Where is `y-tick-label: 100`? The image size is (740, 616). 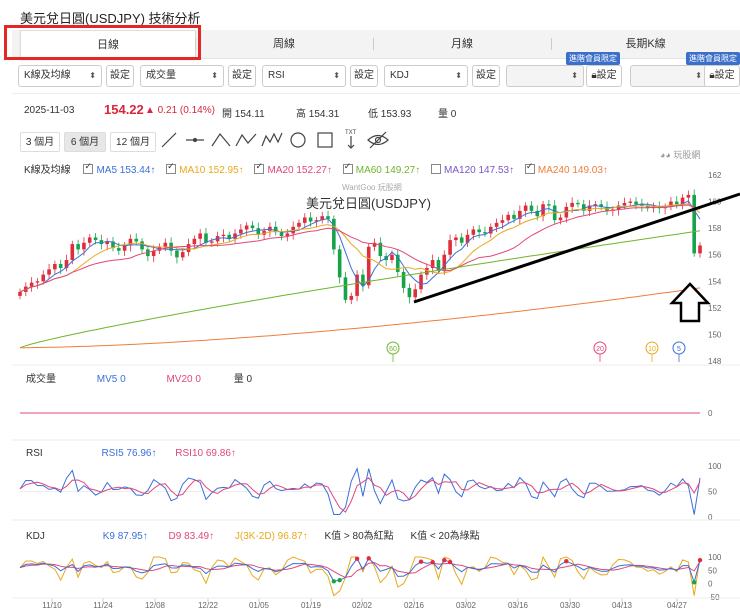
y-tick-label: 100 is located at coordinates (715, 557).